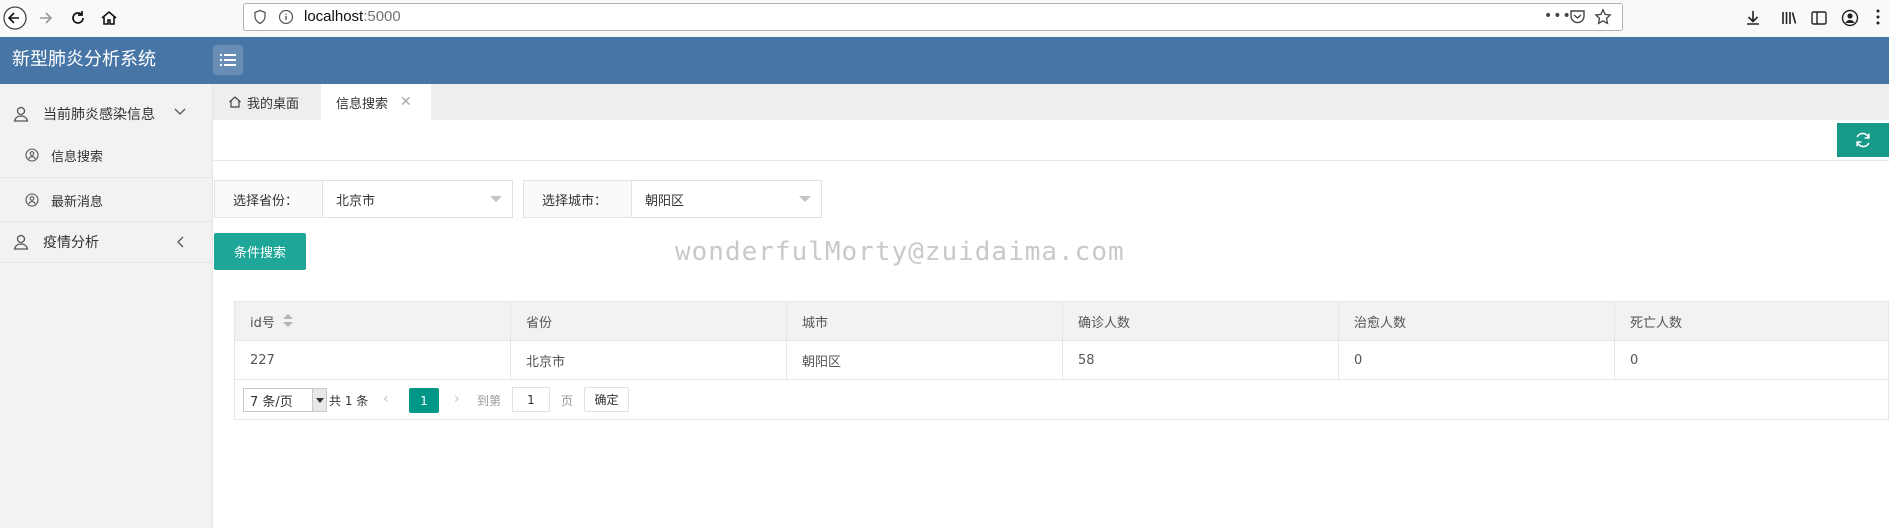  I want to click on table-row: 227 北京市 朝阳区 58 0 0, so click(1061, 360).